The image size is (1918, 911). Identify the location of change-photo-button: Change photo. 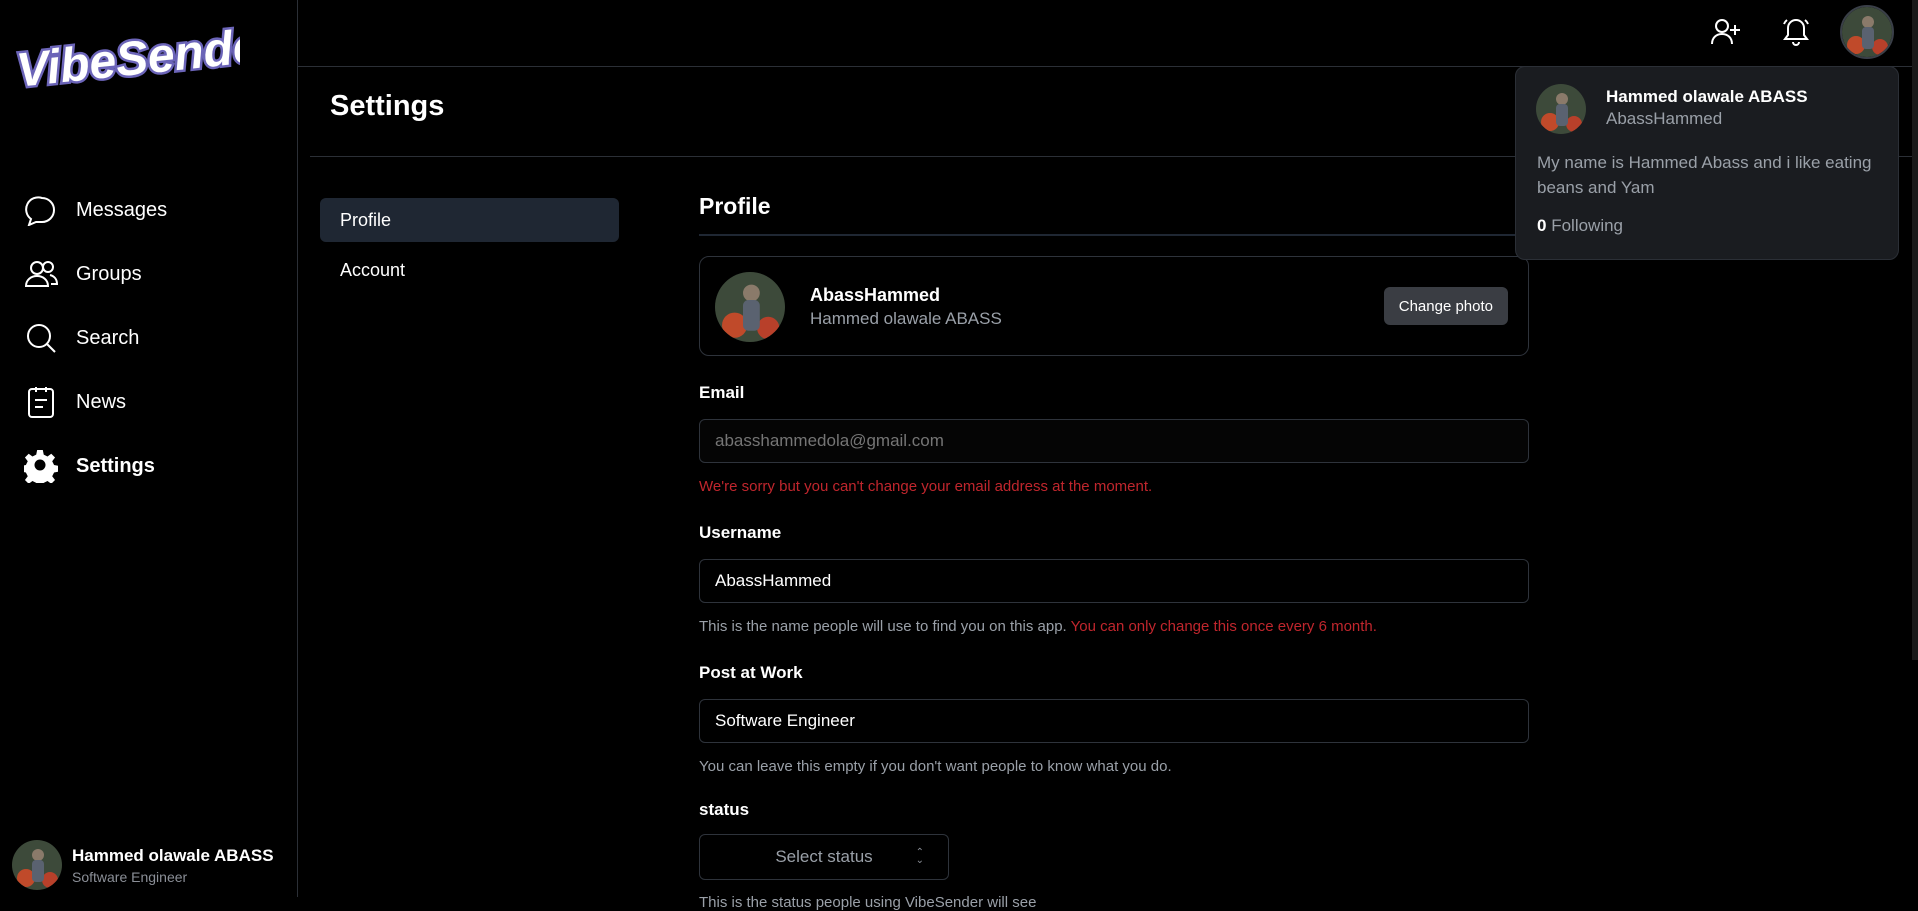
(1445, 306).